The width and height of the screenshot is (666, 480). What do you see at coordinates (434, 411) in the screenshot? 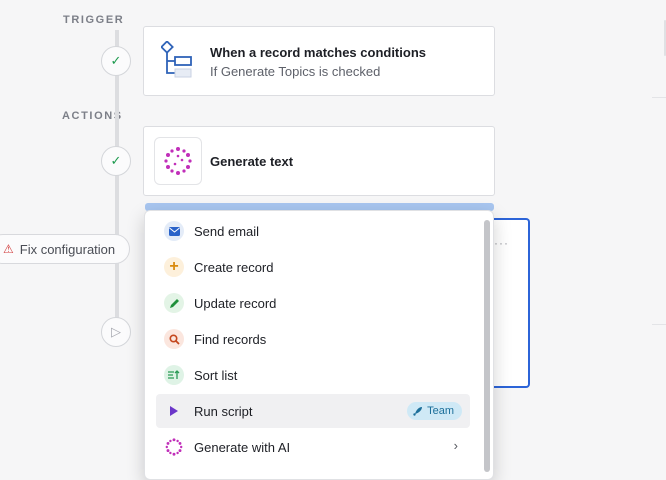
I see `team-plan-badge: Team` at bounding box center [434, 411].